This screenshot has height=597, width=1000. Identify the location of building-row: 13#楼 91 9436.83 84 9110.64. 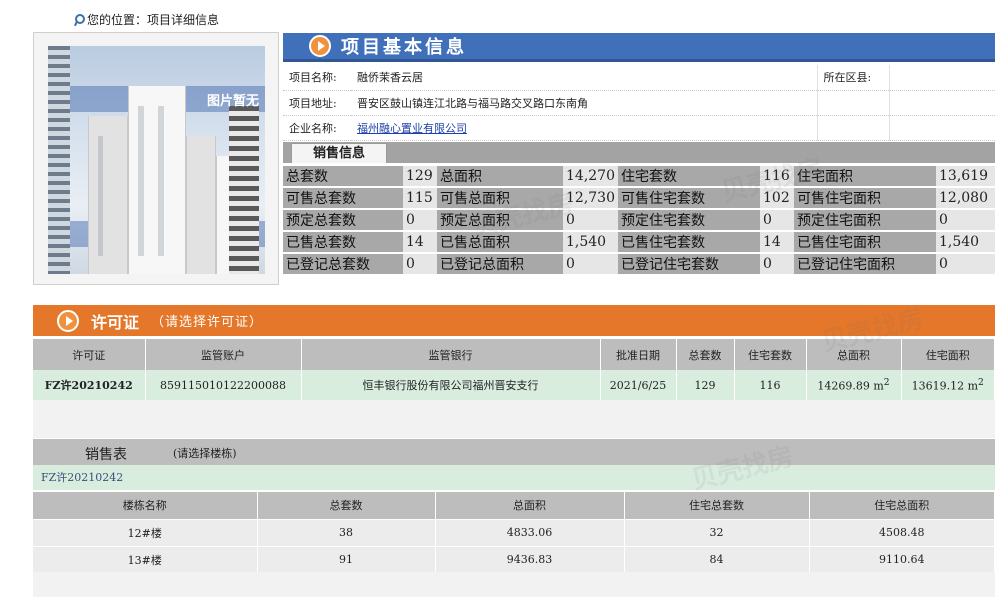
(514, 559).